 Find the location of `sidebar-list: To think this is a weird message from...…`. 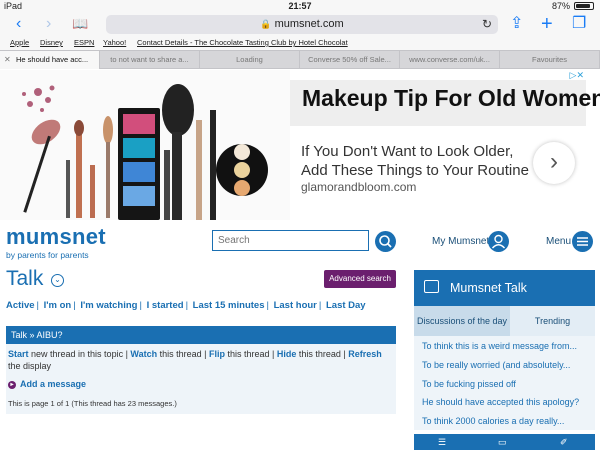

sidebar-list: To think this is a weird message from...… is located at coordinates (504, 383).